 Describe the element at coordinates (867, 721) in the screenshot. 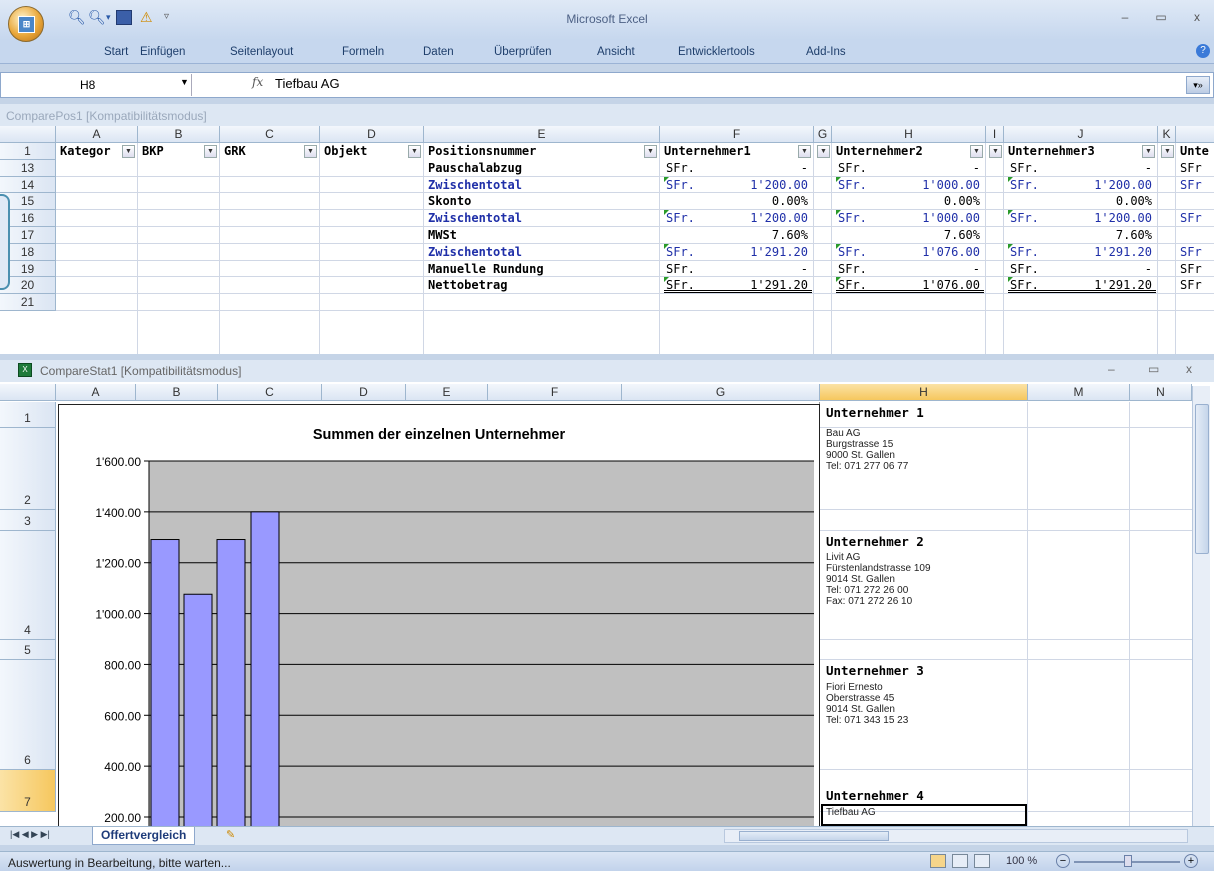

I see `address-line: Tel: 071 343 15 23` at that location.